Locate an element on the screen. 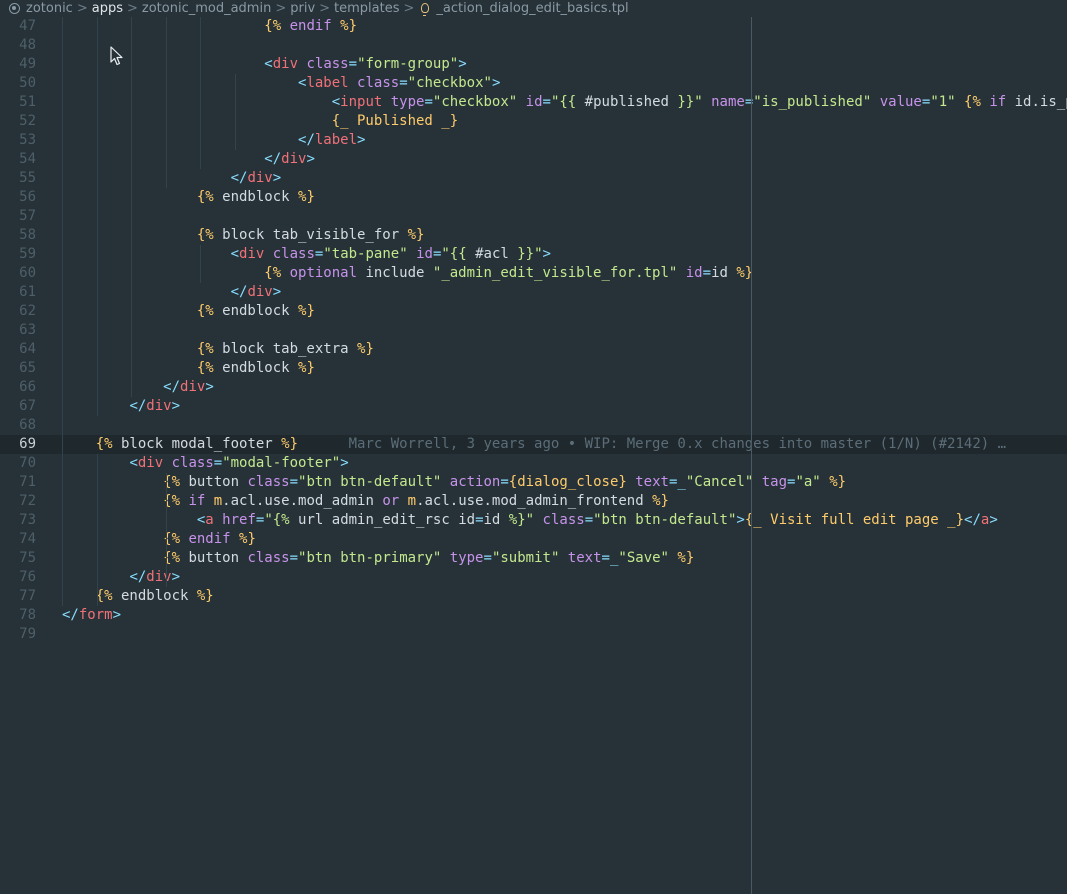 The image size is (1067, 894). code-line: 65 {% endblock %} is located at coordinates (533, 368).